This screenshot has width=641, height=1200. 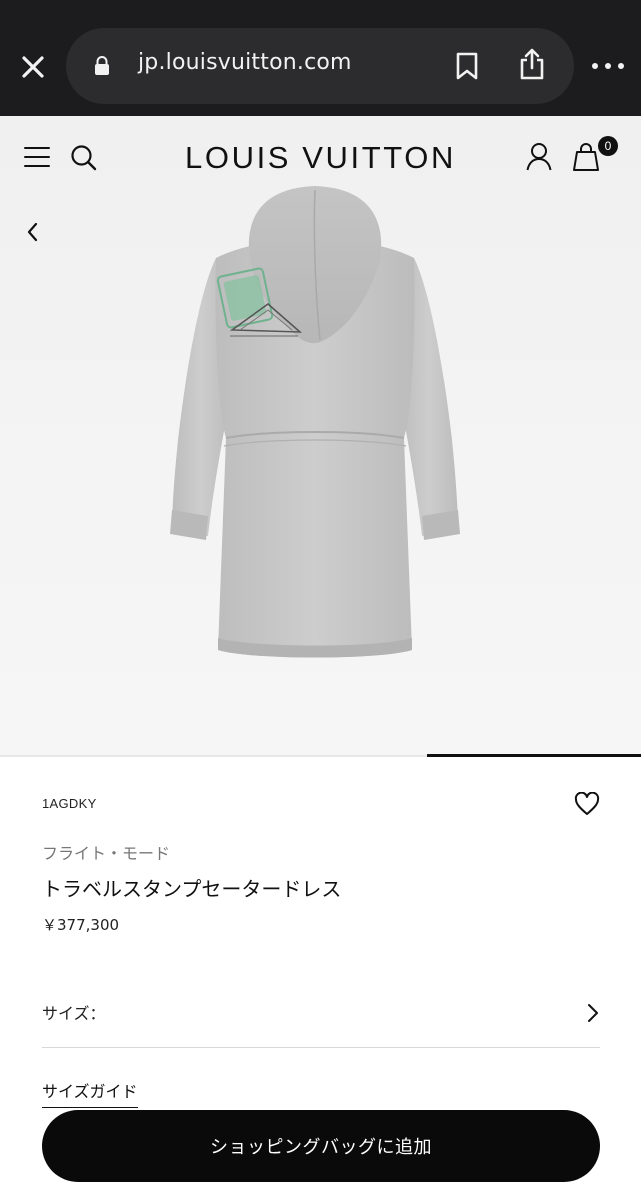 I want to click on chevron-right-icon, so click(x=593, y=1013).